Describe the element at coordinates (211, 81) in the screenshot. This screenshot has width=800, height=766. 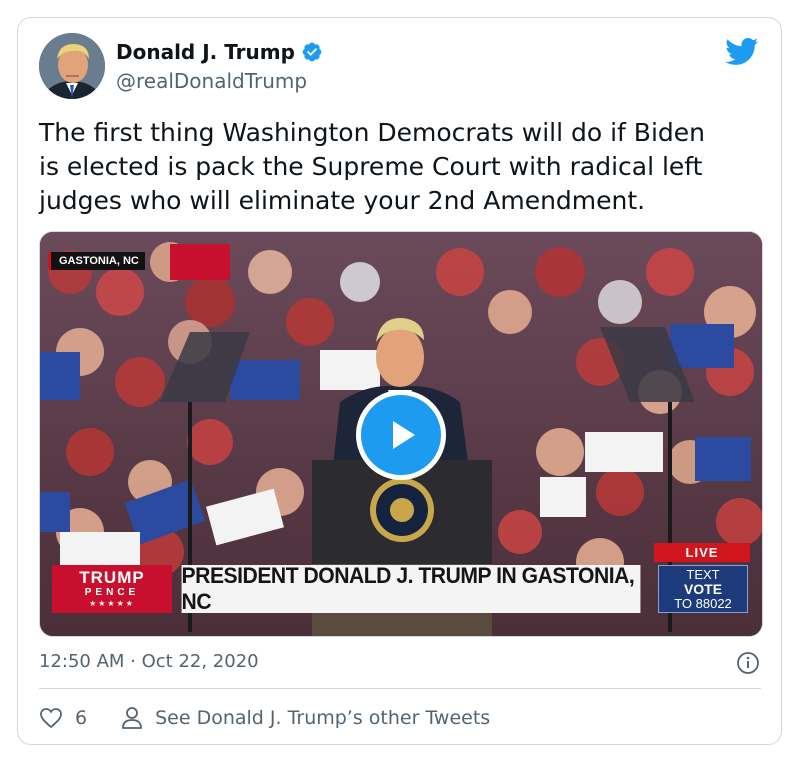
I see `author-handle: @realDonaldTrump` at that location.